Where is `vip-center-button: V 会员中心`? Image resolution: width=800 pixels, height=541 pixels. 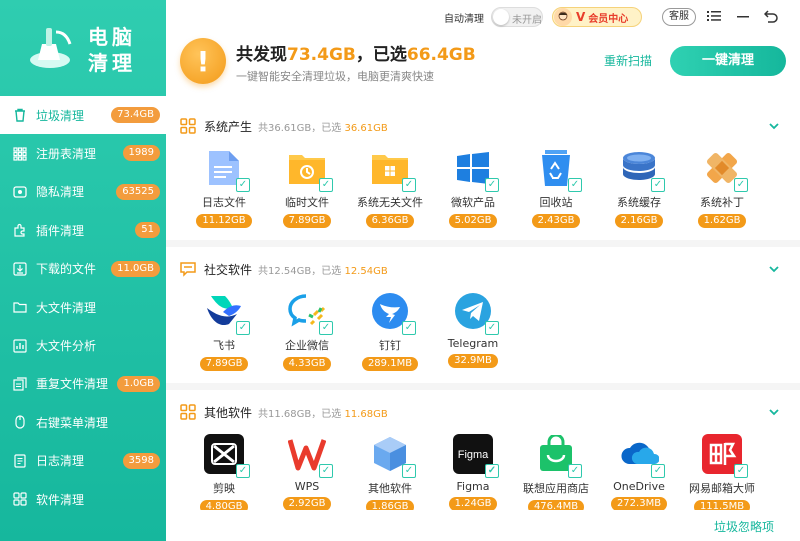
vip-center-button: V 会员中心 is located at coordinates (597, 17).